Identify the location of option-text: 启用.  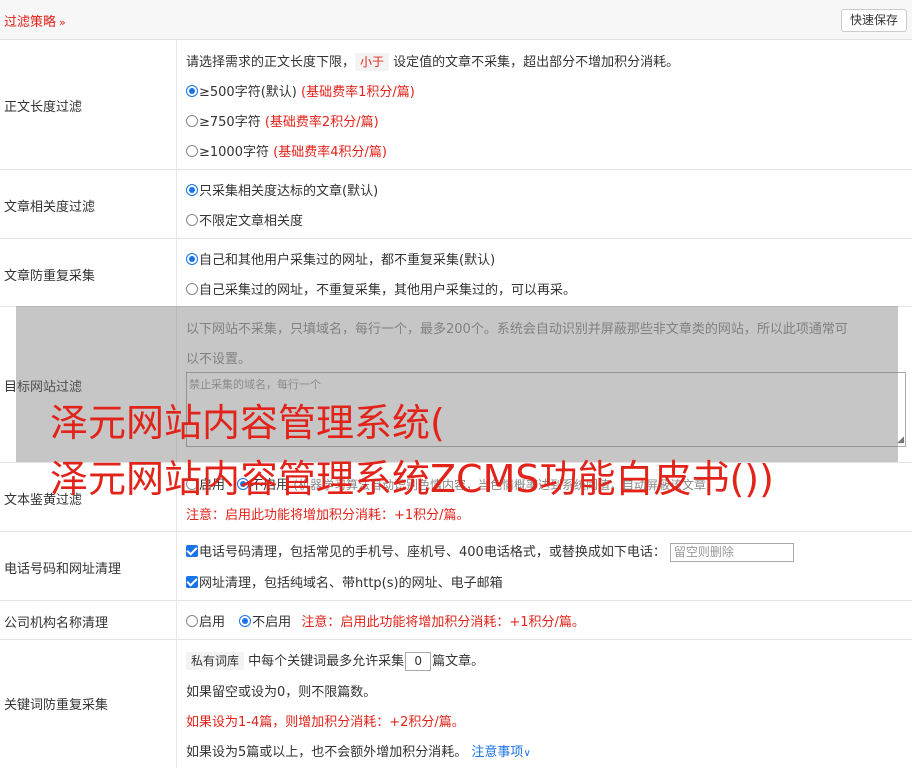
(212, 622).